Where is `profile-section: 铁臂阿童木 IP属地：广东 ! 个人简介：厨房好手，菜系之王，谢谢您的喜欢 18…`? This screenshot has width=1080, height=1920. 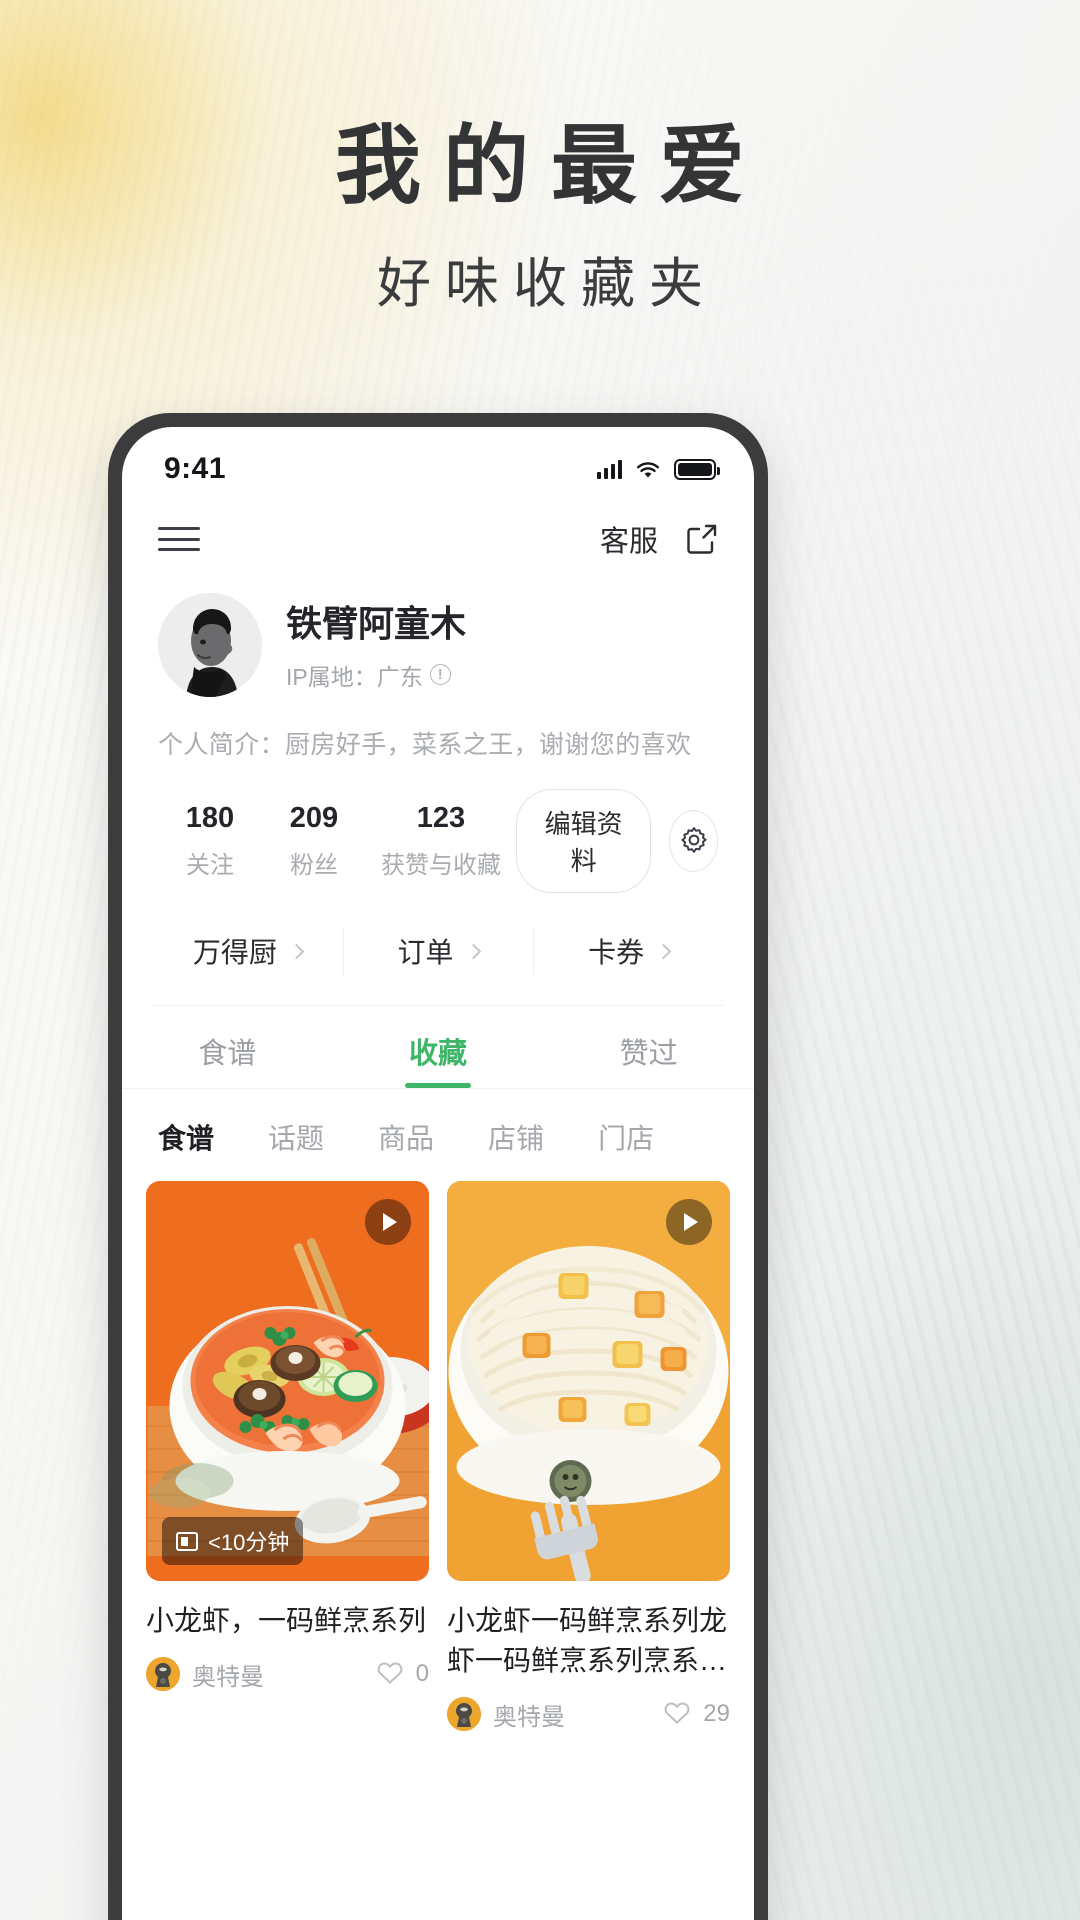
profile-section: 铁臂阿童木 IP属地：广东 ! 个人简介：厨房好手，菜系之王，谢谢您的喜欢 18… is located at coordinates (438, 735).